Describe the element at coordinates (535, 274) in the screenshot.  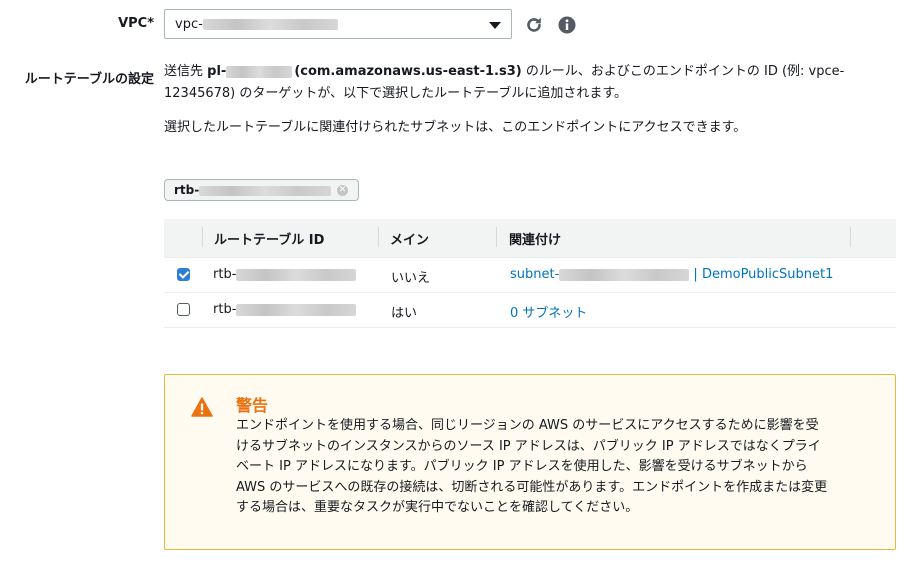
I see `subnet-prefix: subnet-` at that location.